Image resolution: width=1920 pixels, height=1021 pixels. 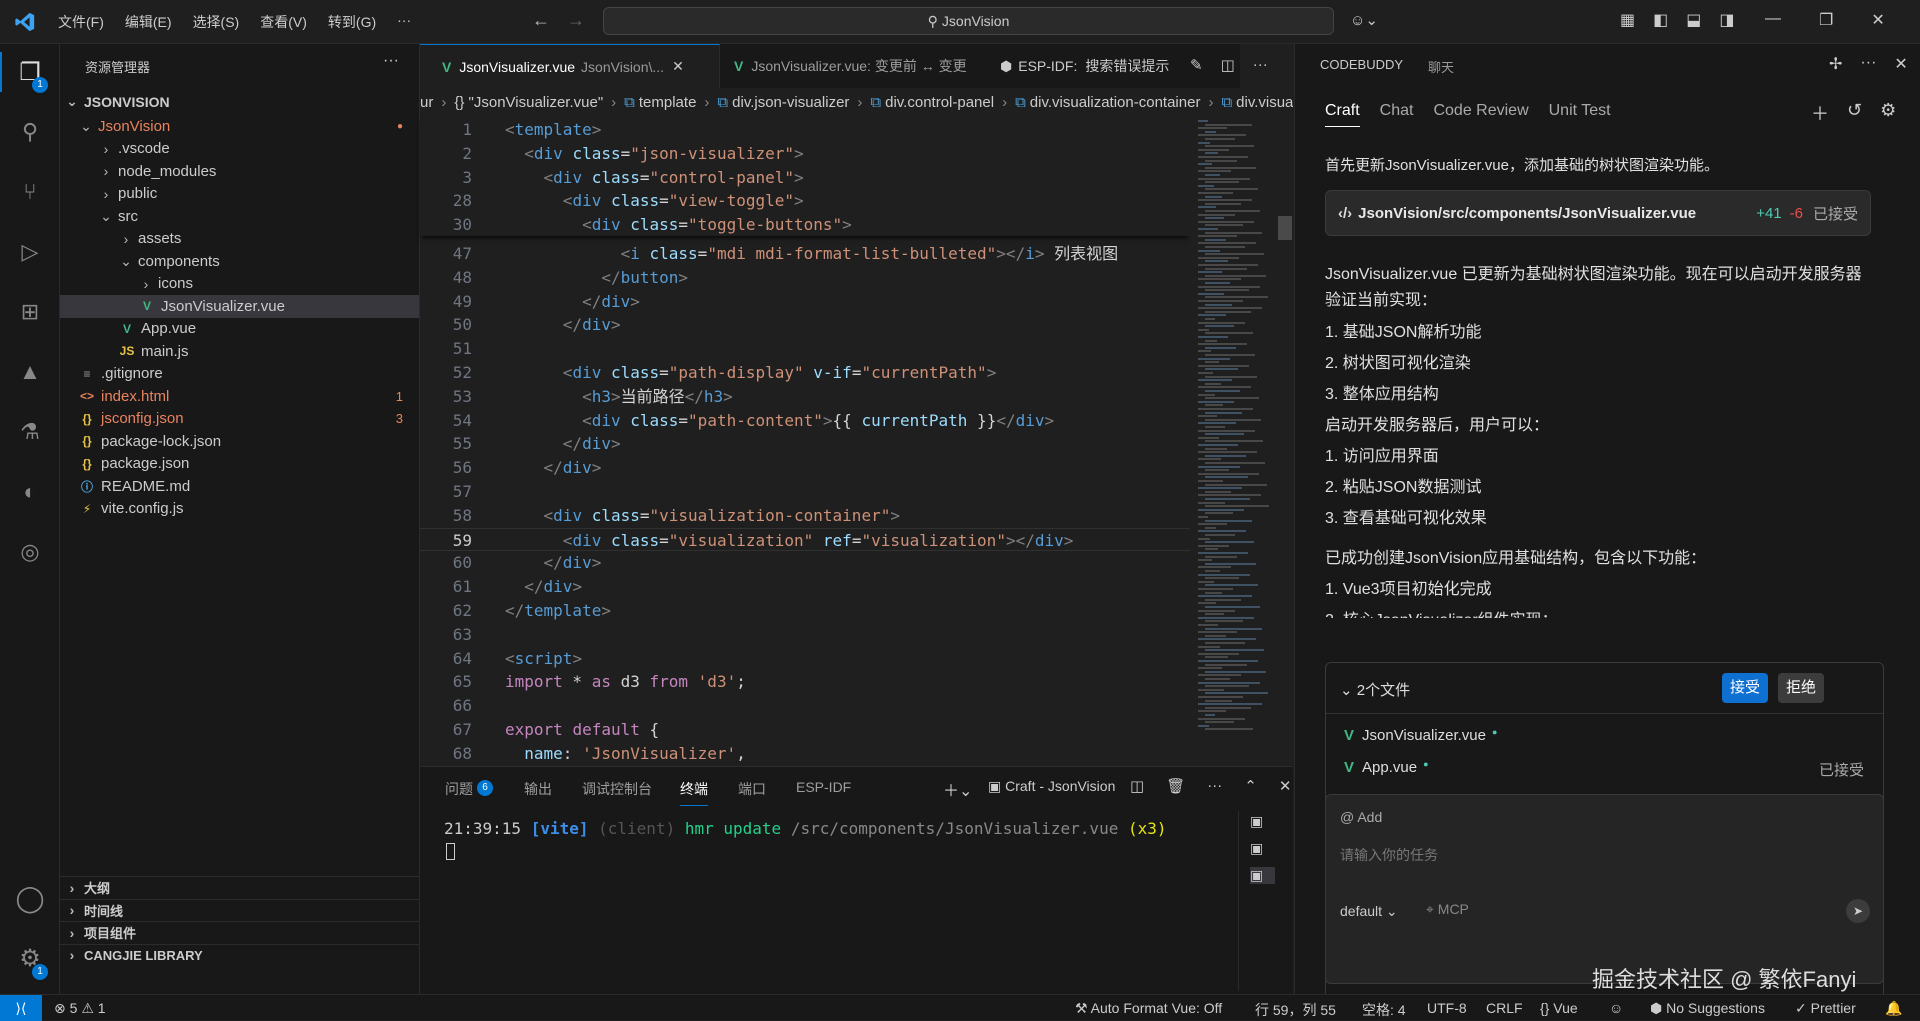 What do you see at coordinates (1825, 1008) in the screenshot?
I see `prettier-status: ✓ Prettier` at bounding box center [1825, 1008].